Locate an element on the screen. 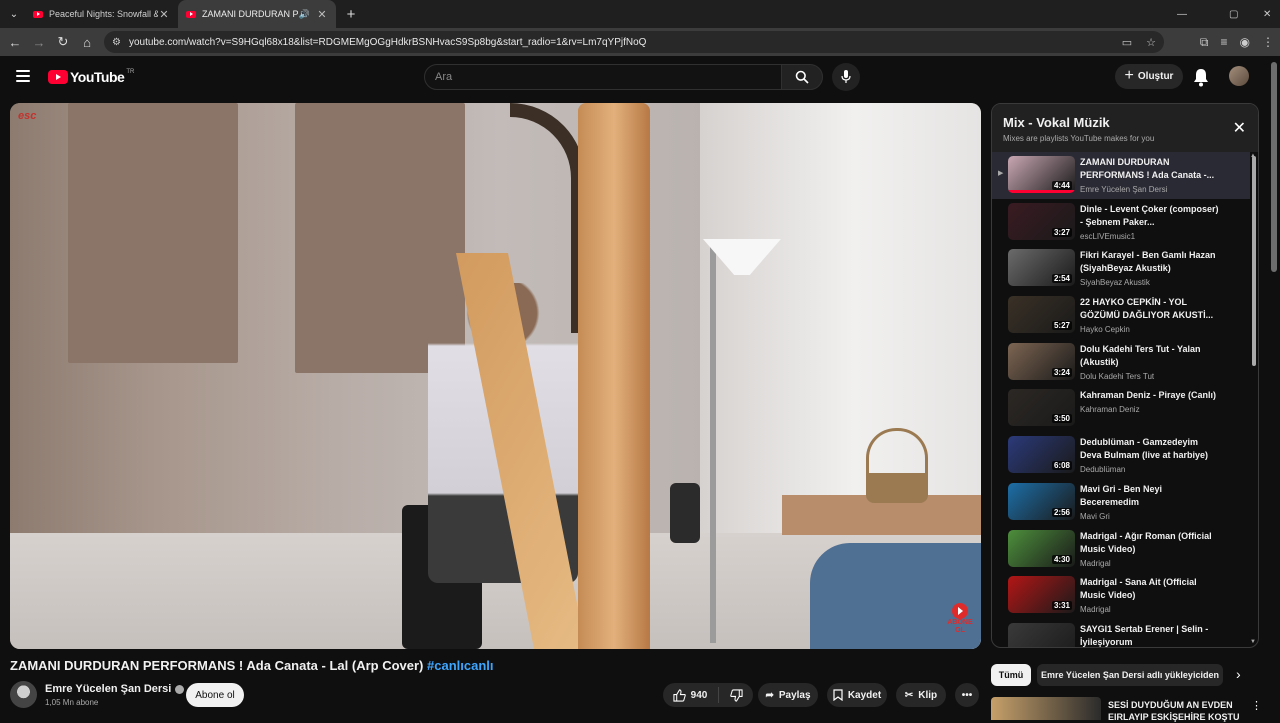 The width and height of the screenshot is (1280, 723). playlist-thumbnail: 6:08 is located at coordinates (1041, 455).